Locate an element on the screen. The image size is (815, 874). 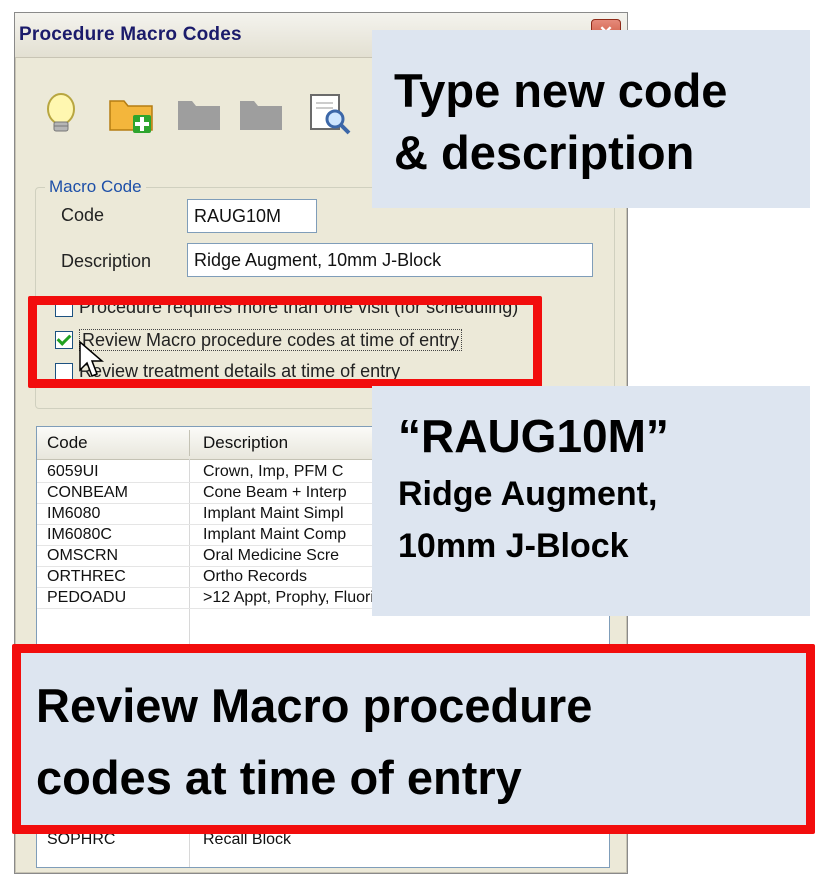
callout-code-details: “RAUG10M” Ridge Augment, 10mm J-Block is located at coordinates (591, 501).